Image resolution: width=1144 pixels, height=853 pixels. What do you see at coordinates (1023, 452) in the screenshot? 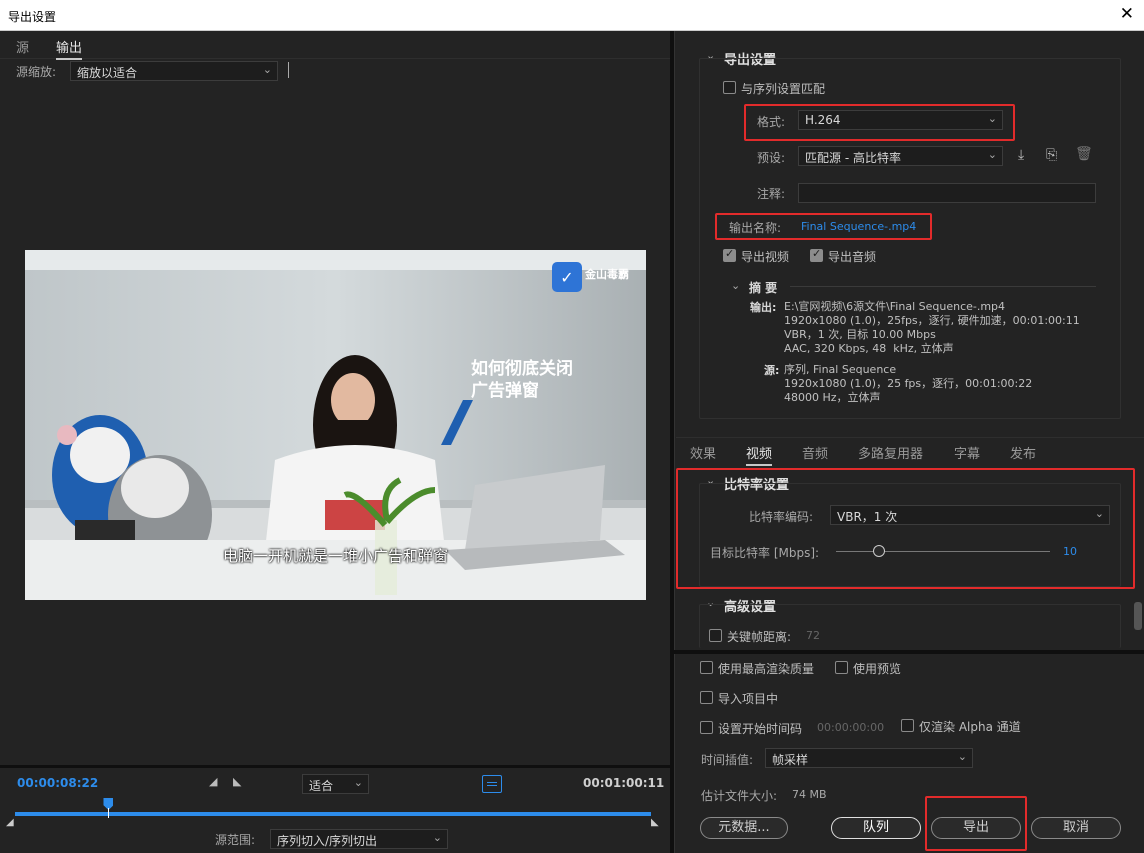
I see `tab-publish: 发布` at bounding box center [1023, 452].